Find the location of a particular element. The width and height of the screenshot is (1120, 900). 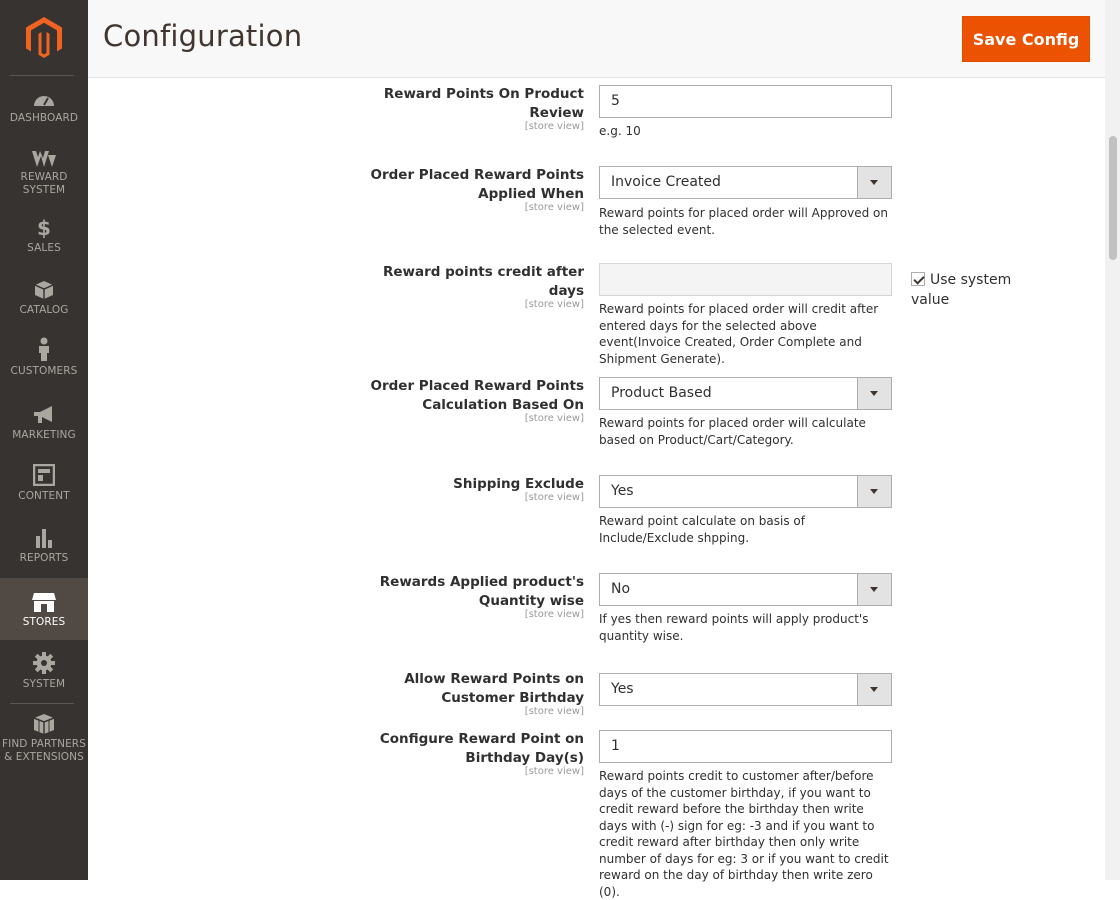

nav-label: CATALOG is located at coordinates (44, 310).